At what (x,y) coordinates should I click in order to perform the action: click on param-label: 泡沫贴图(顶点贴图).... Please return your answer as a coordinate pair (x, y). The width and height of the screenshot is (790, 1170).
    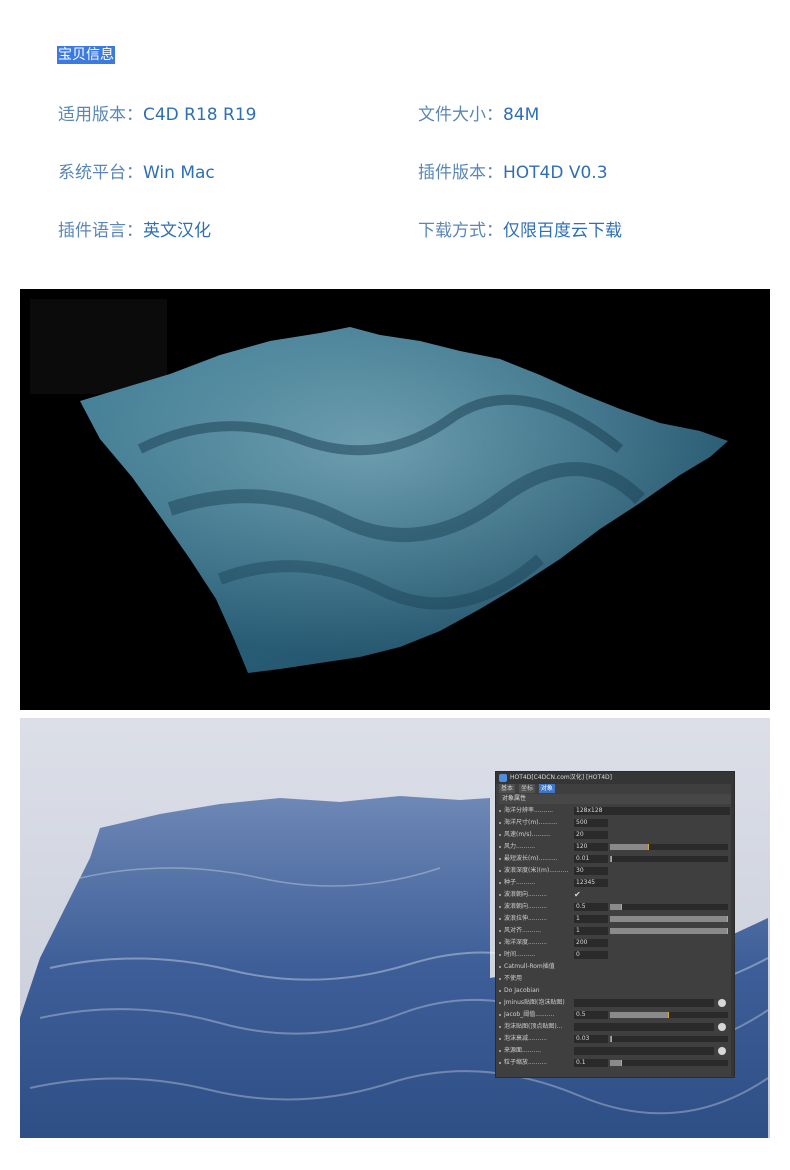
    Looking at the image, I should click on (533, 1026).